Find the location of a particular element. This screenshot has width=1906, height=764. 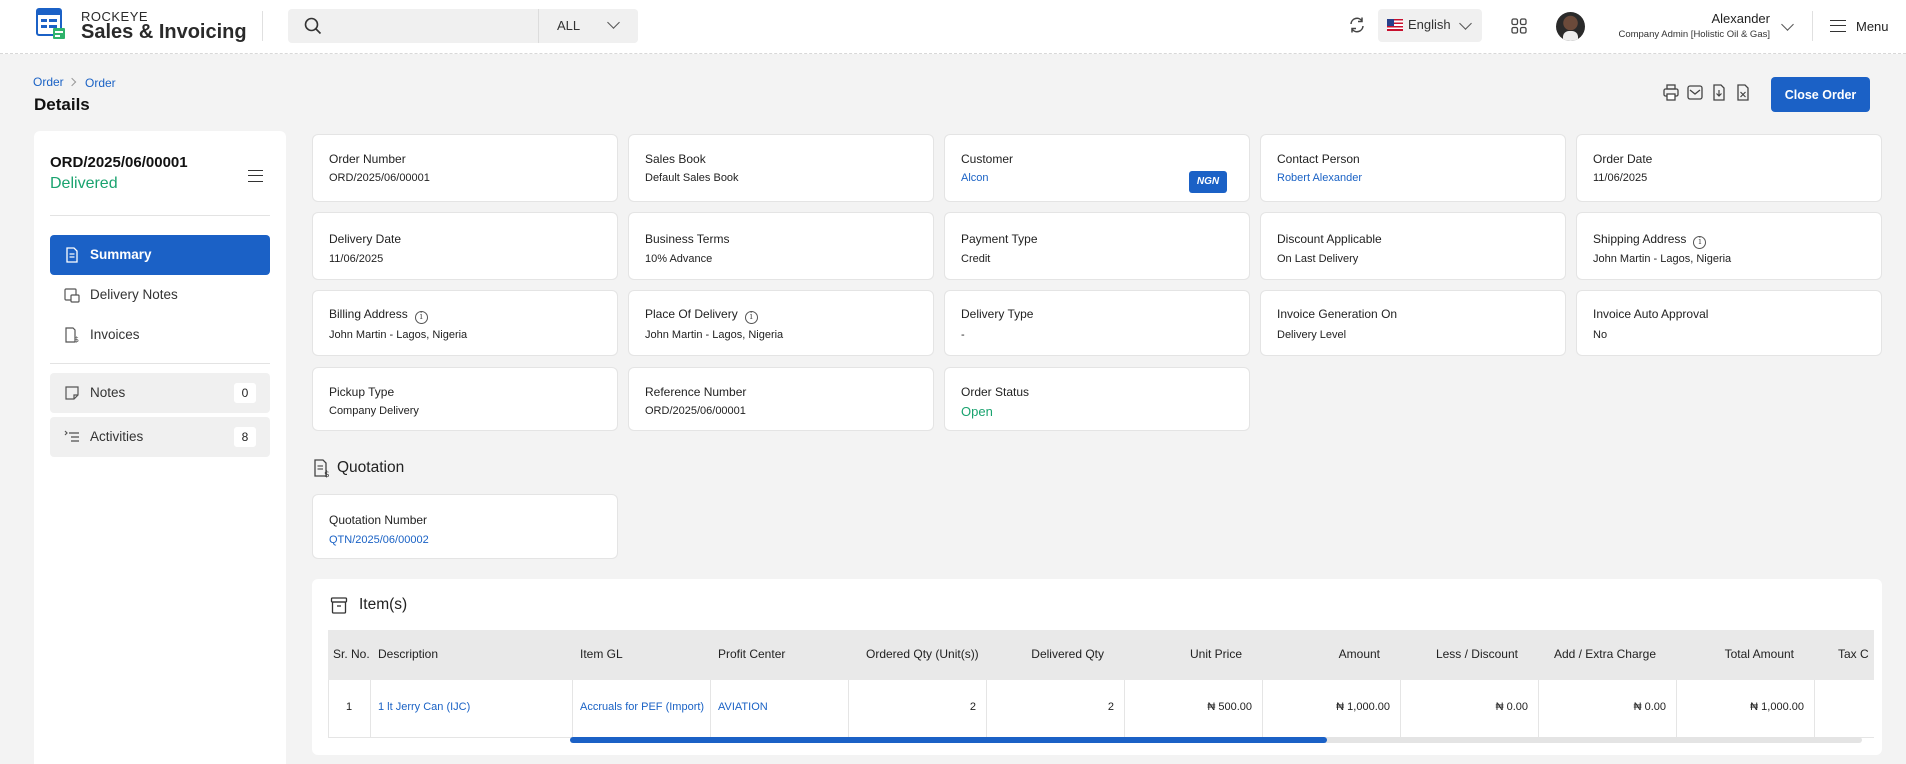

activities-count-badge: 8 is located at coordinates (245, 437).